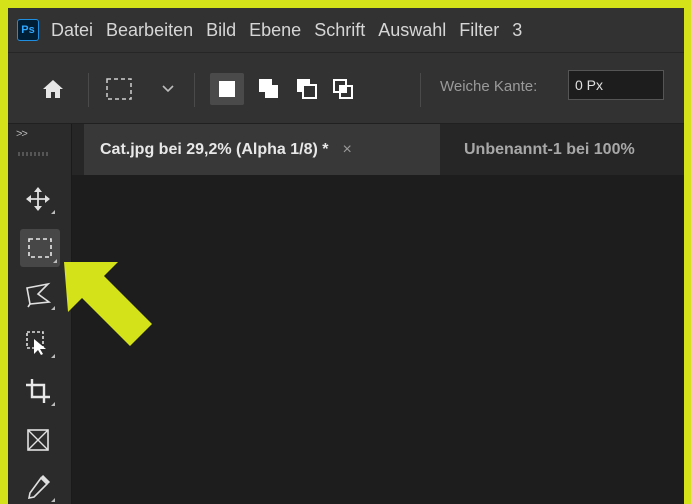 The width and height of the screenshot is (691, 504). Describe the element at coordinates (108, 304) in the screenshot. I see `highlight-arrow-icon` at that location.